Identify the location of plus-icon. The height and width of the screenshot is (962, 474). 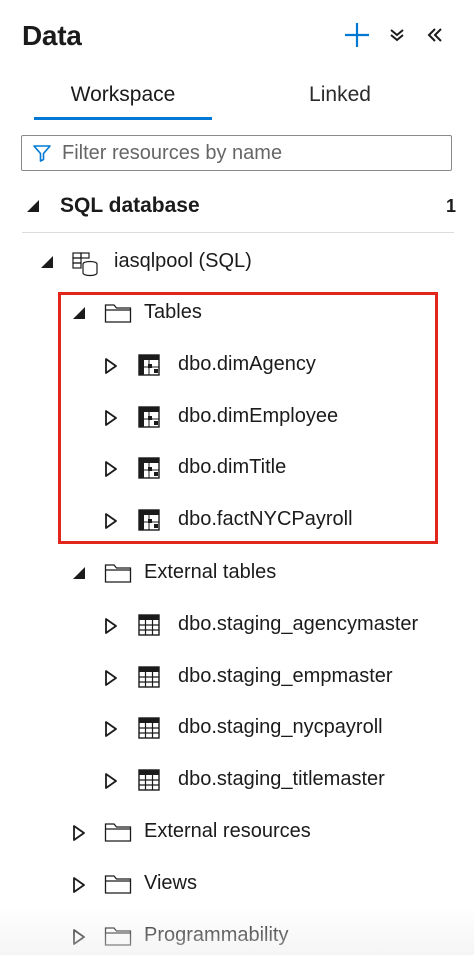
(357, 35).